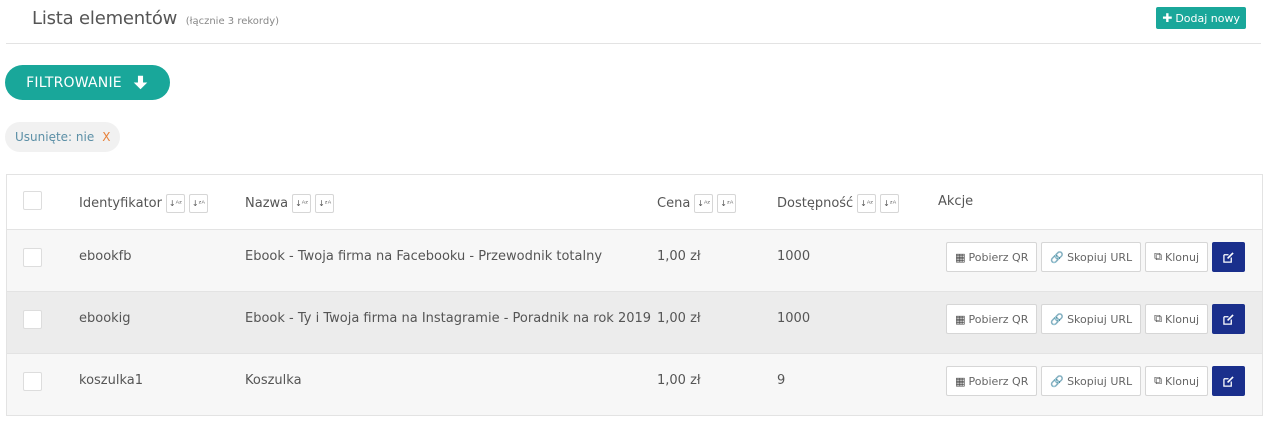  What do you see at coordinates (273, 380) in the screenshot?
I see `cell-name: Koszulka` at bounding box center [273, 380].